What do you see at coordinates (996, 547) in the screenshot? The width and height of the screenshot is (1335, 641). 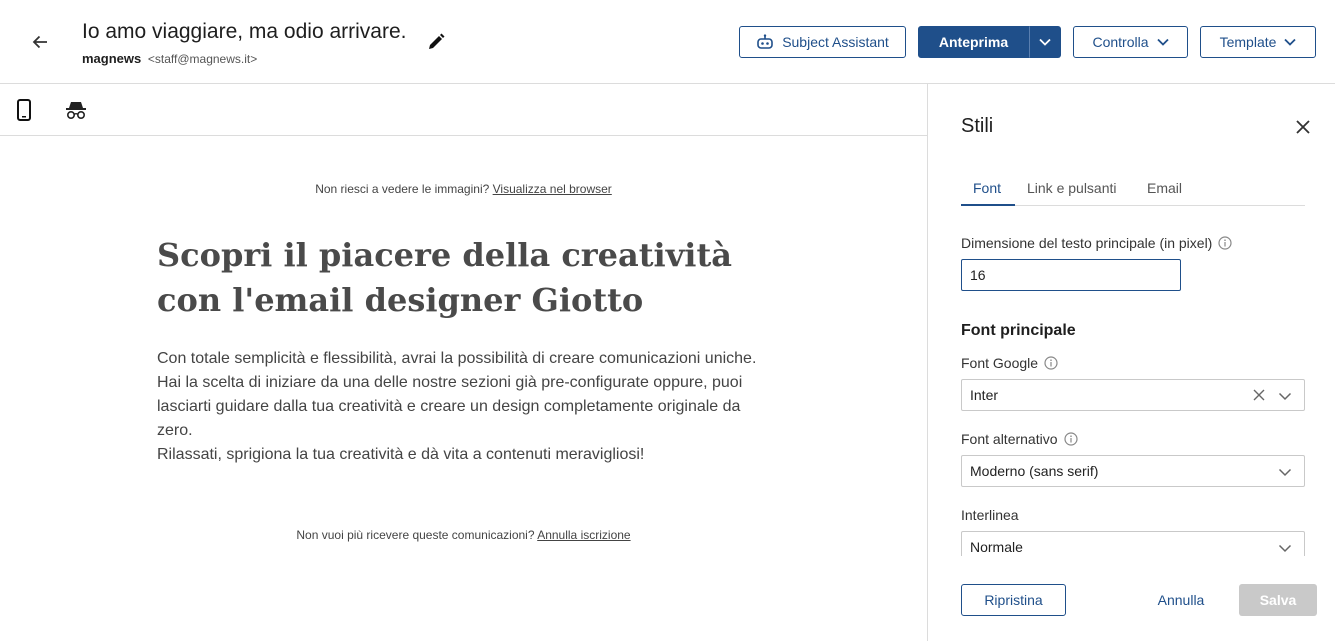 I see `line-height-value: Normale` at bounding box center [996, 547].